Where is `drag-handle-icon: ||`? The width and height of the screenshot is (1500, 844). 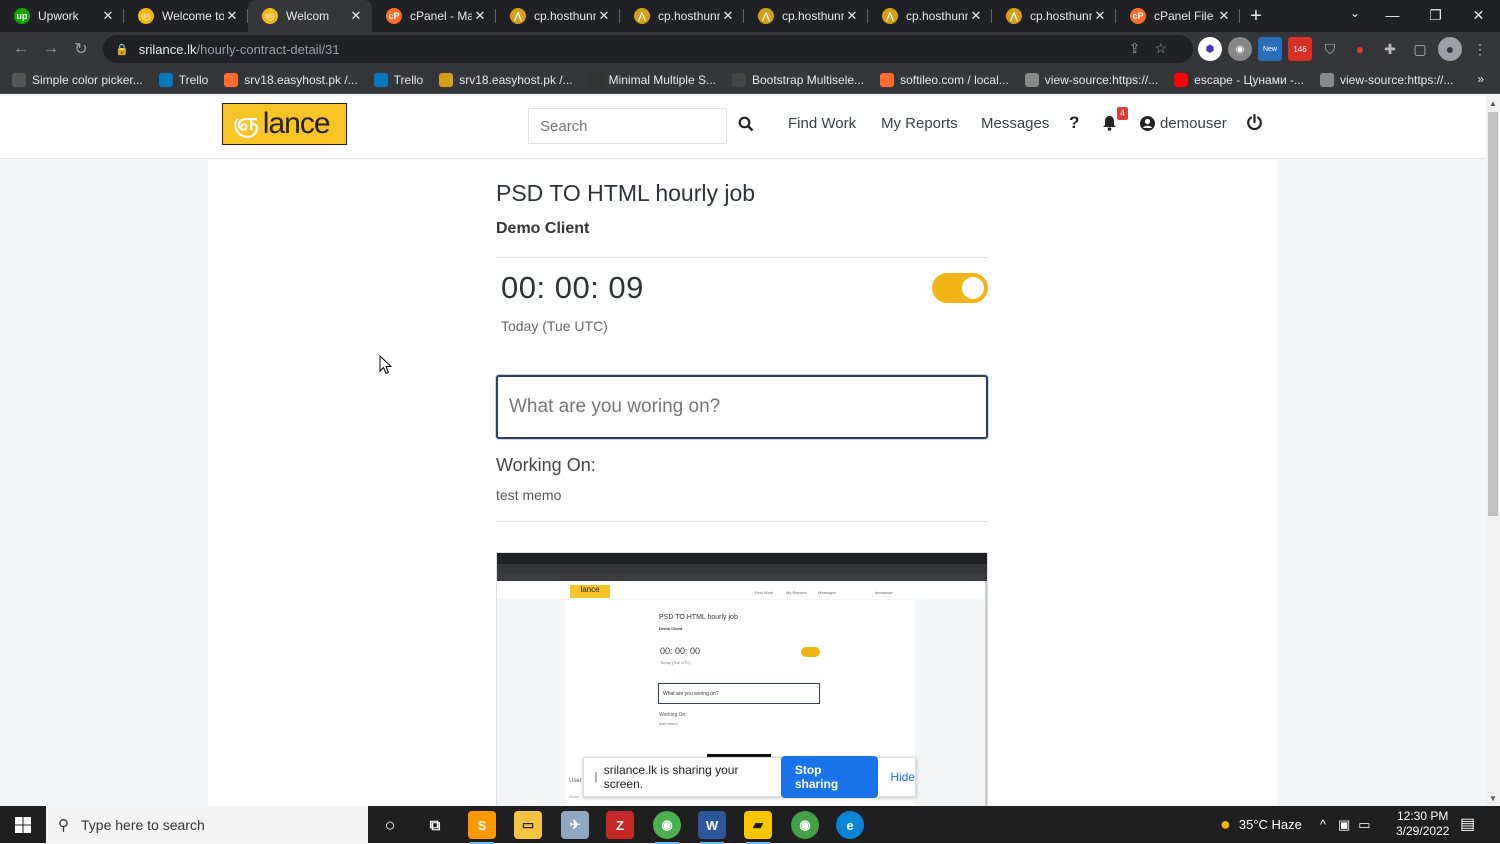 drag-handle-icon: || is located at coordinates (595, 777).